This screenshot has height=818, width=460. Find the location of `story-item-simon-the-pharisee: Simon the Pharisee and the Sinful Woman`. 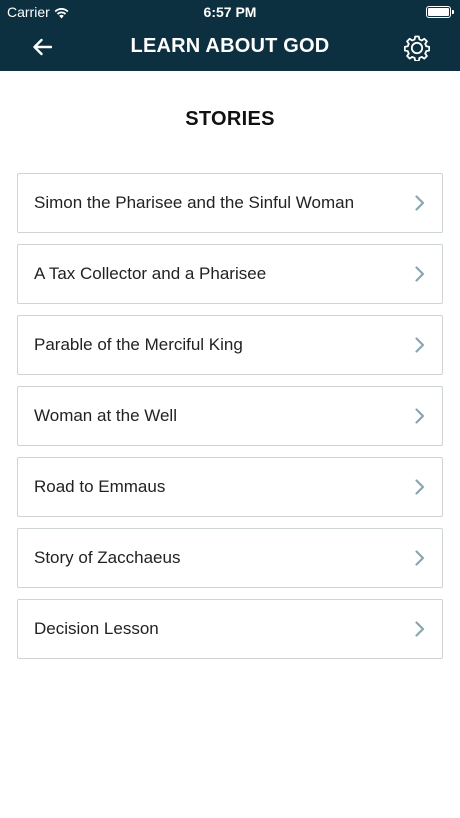

story-item-simon-the-pharisee: Simon the Pharisee and the Sinful Woman is located at coordinates (230, 203).